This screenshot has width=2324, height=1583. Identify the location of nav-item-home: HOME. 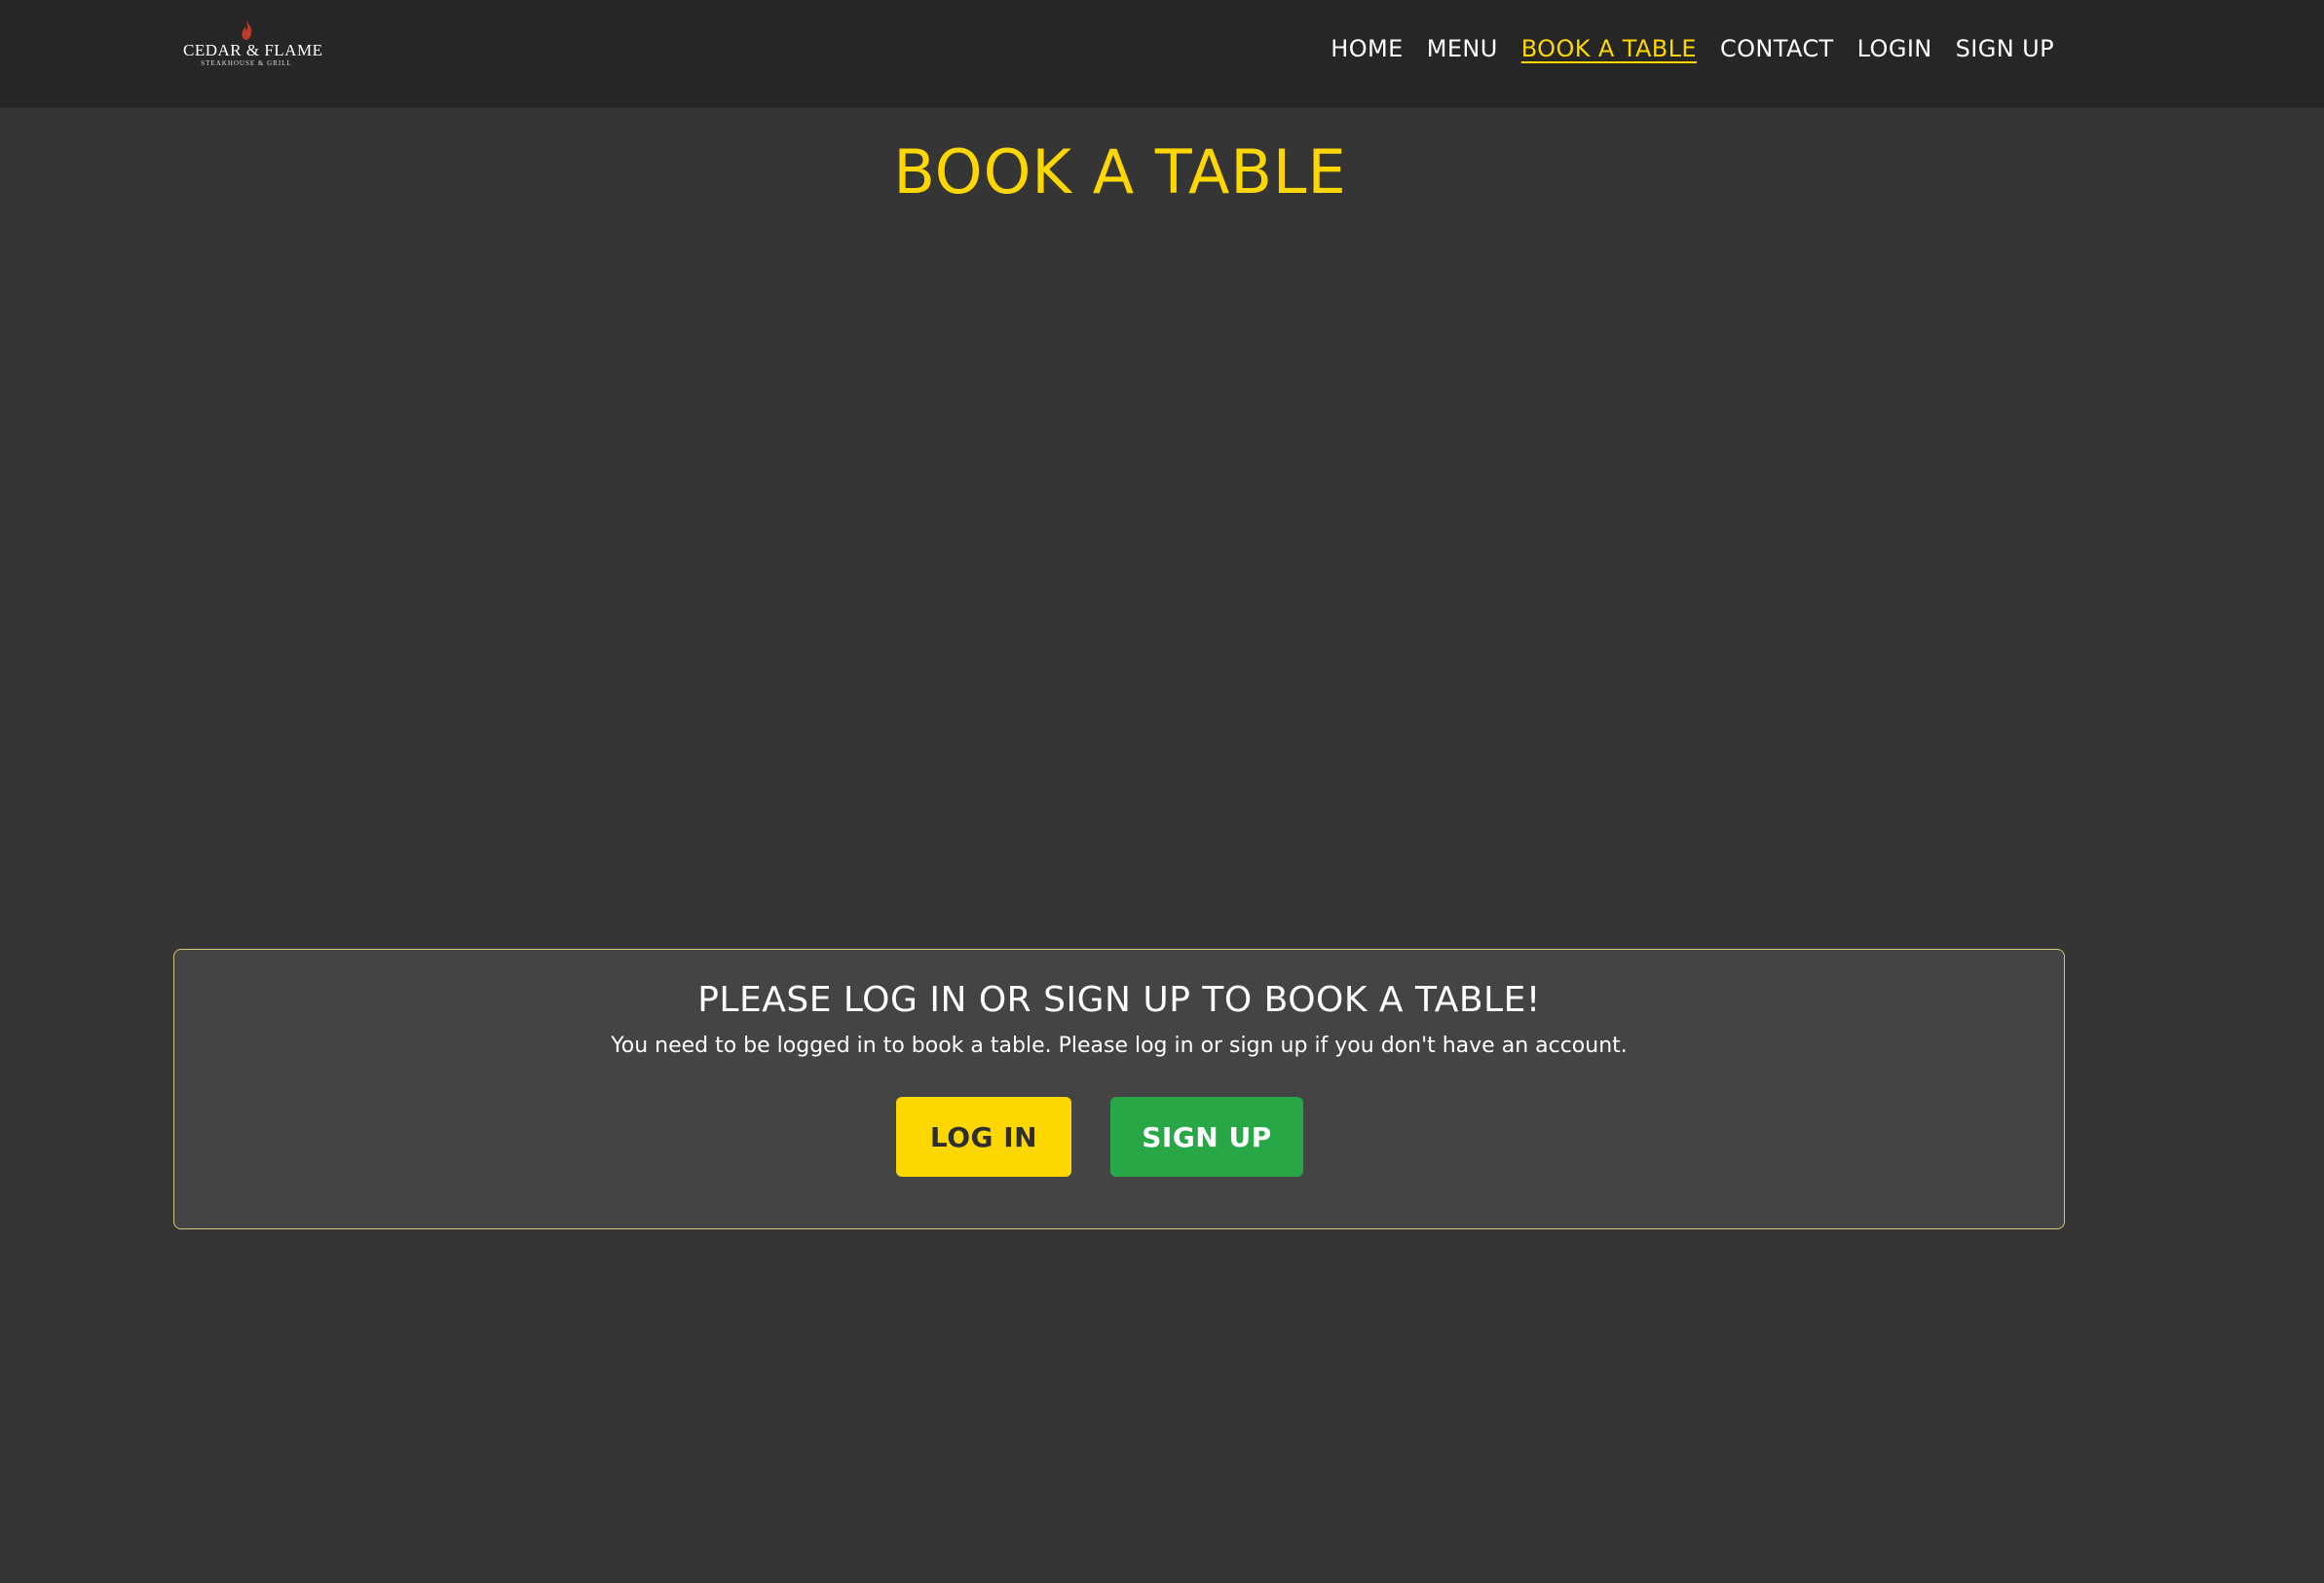
(1367, 48).